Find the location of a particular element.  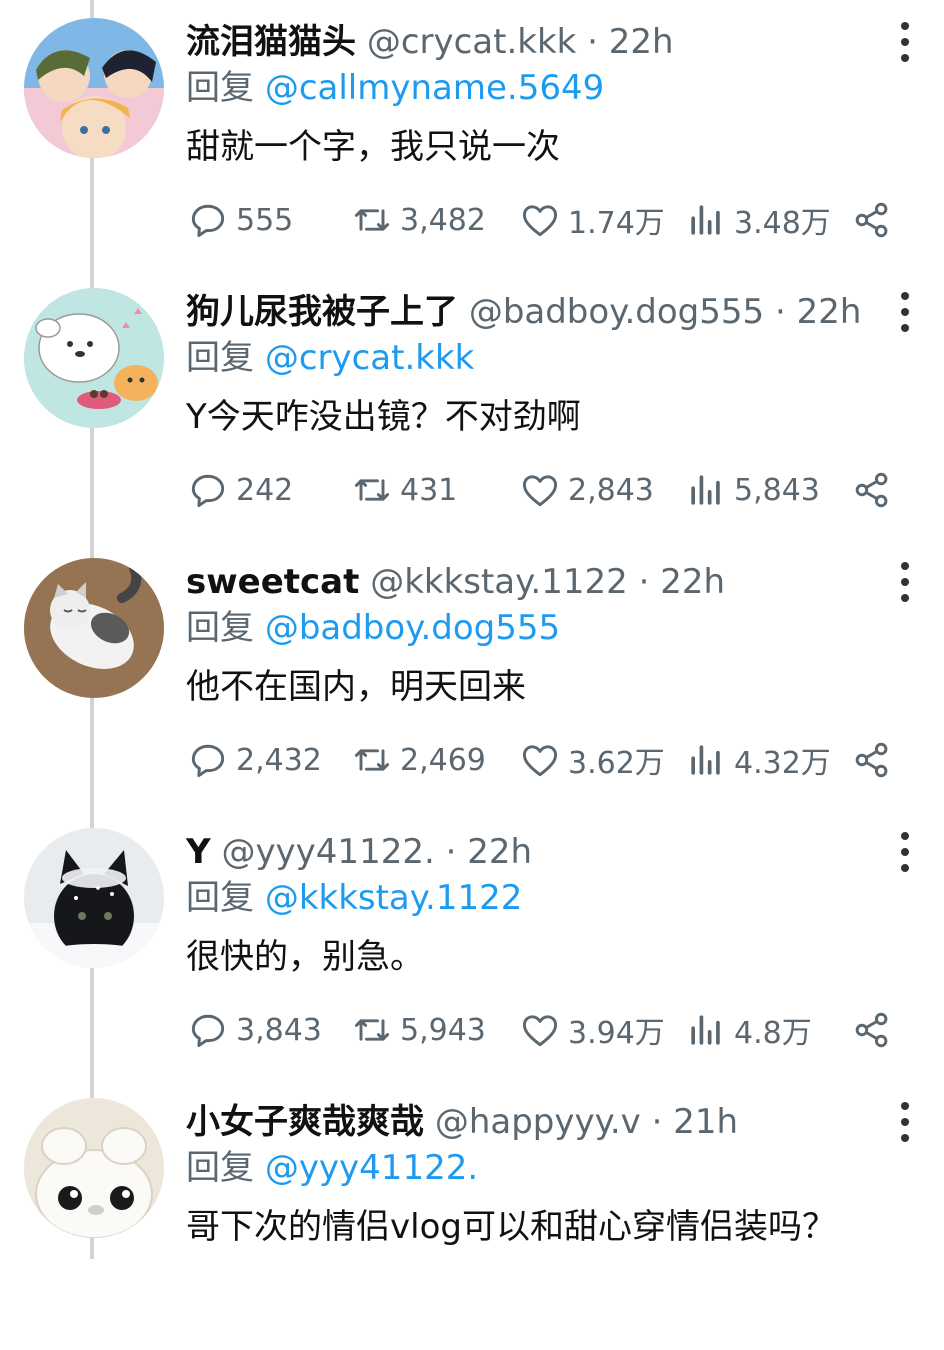

like-button: 3.94万 is located at coordinates (591, 1030).